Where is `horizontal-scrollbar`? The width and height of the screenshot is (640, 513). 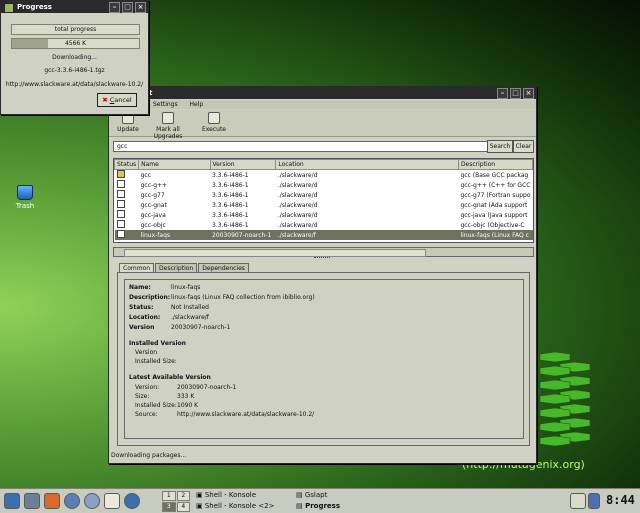
horizontal-scrollbar is located at coordinates (323, 252).